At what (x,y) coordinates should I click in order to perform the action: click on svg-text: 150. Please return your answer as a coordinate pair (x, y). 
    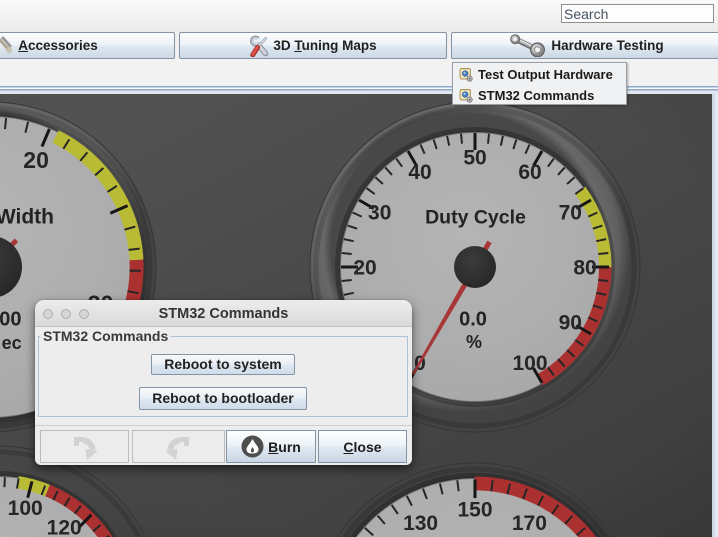
    Looking at the image, I should click on (474, 510).